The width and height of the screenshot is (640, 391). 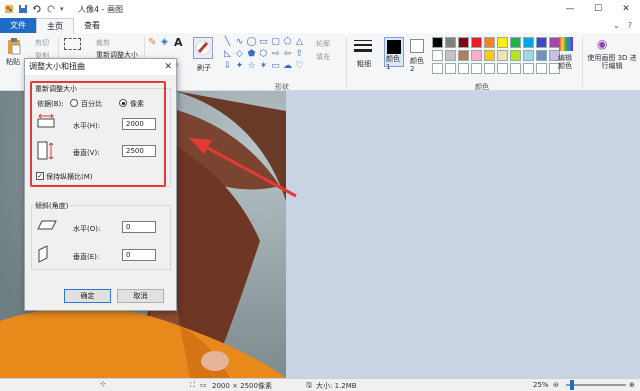 What do you see at coordinates (103, 384) in the screenshot?
I see `cursor-position-icon: ⊹` at bounding box center [103, 384].